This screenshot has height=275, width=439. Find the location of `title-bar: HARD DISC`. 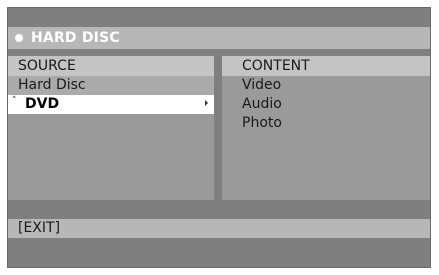

title-bar: HARD DISC is located at coordinates (219, 38).